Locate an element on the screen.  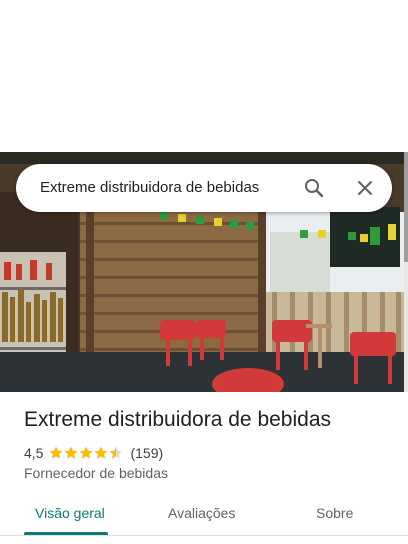
star-rating is located at coordinates (86, 453).